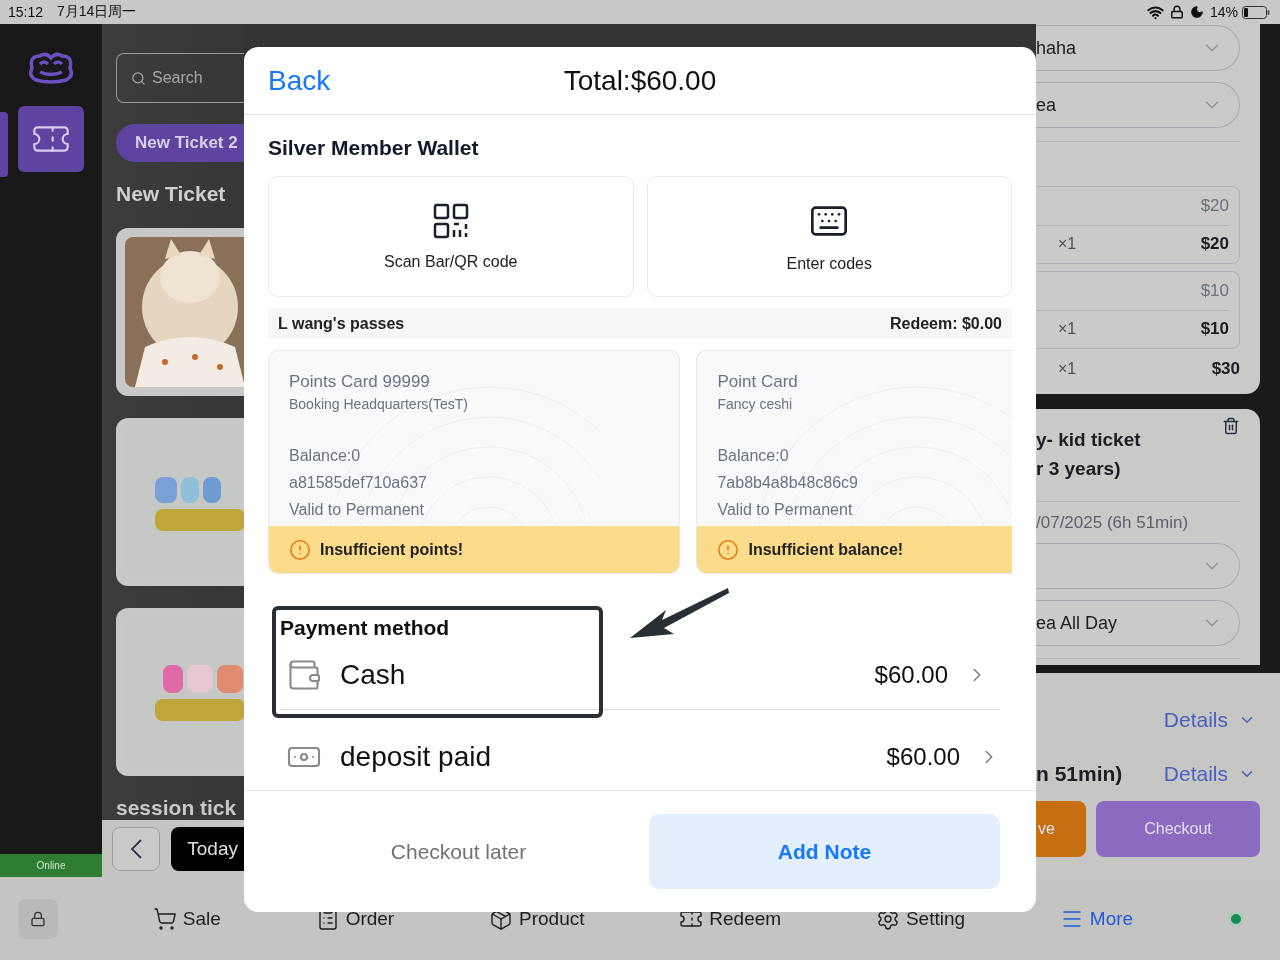  I want to click on payment-method-row: Cash $60.00, so click(640, 675).